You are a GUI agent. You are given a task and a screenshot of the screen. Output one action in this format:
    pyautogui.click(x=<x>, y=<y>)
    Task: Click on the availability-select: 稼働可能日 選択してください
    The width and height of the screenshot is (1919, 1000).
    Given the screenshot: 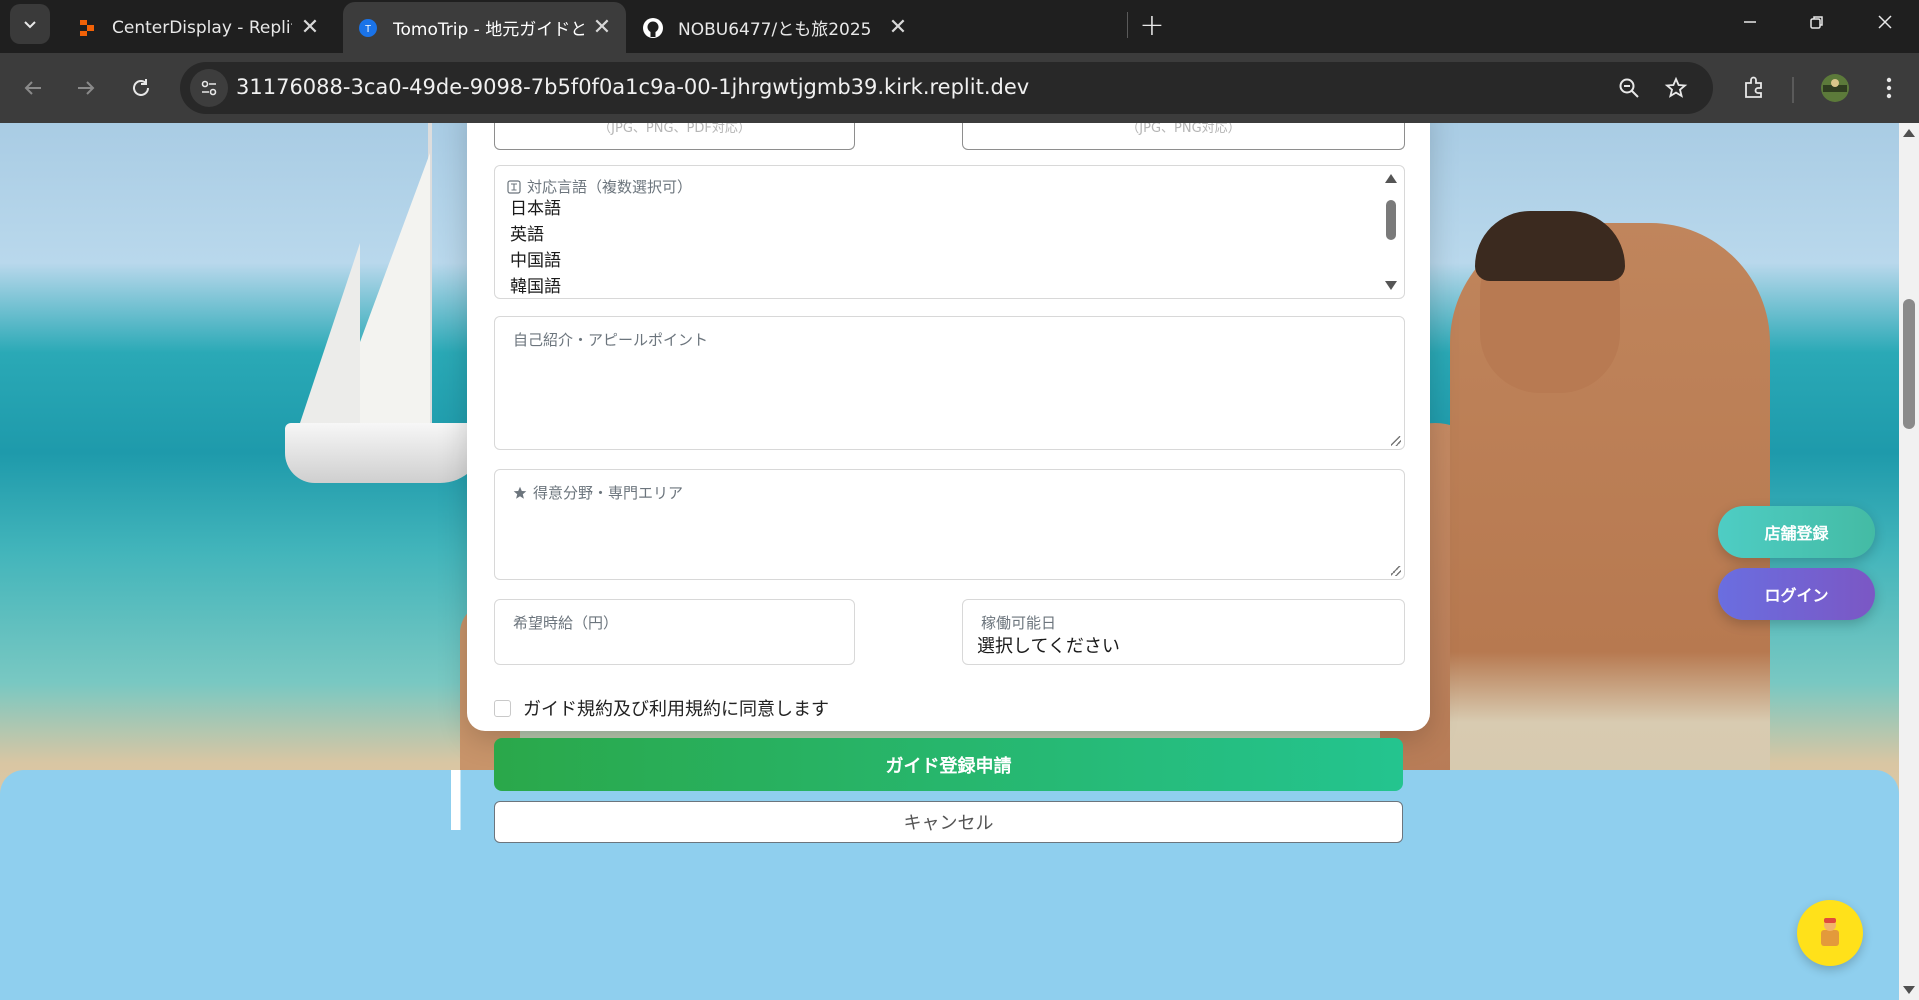 What is the action you would take?
    pyautogui.click(x=1183, y=632)
    